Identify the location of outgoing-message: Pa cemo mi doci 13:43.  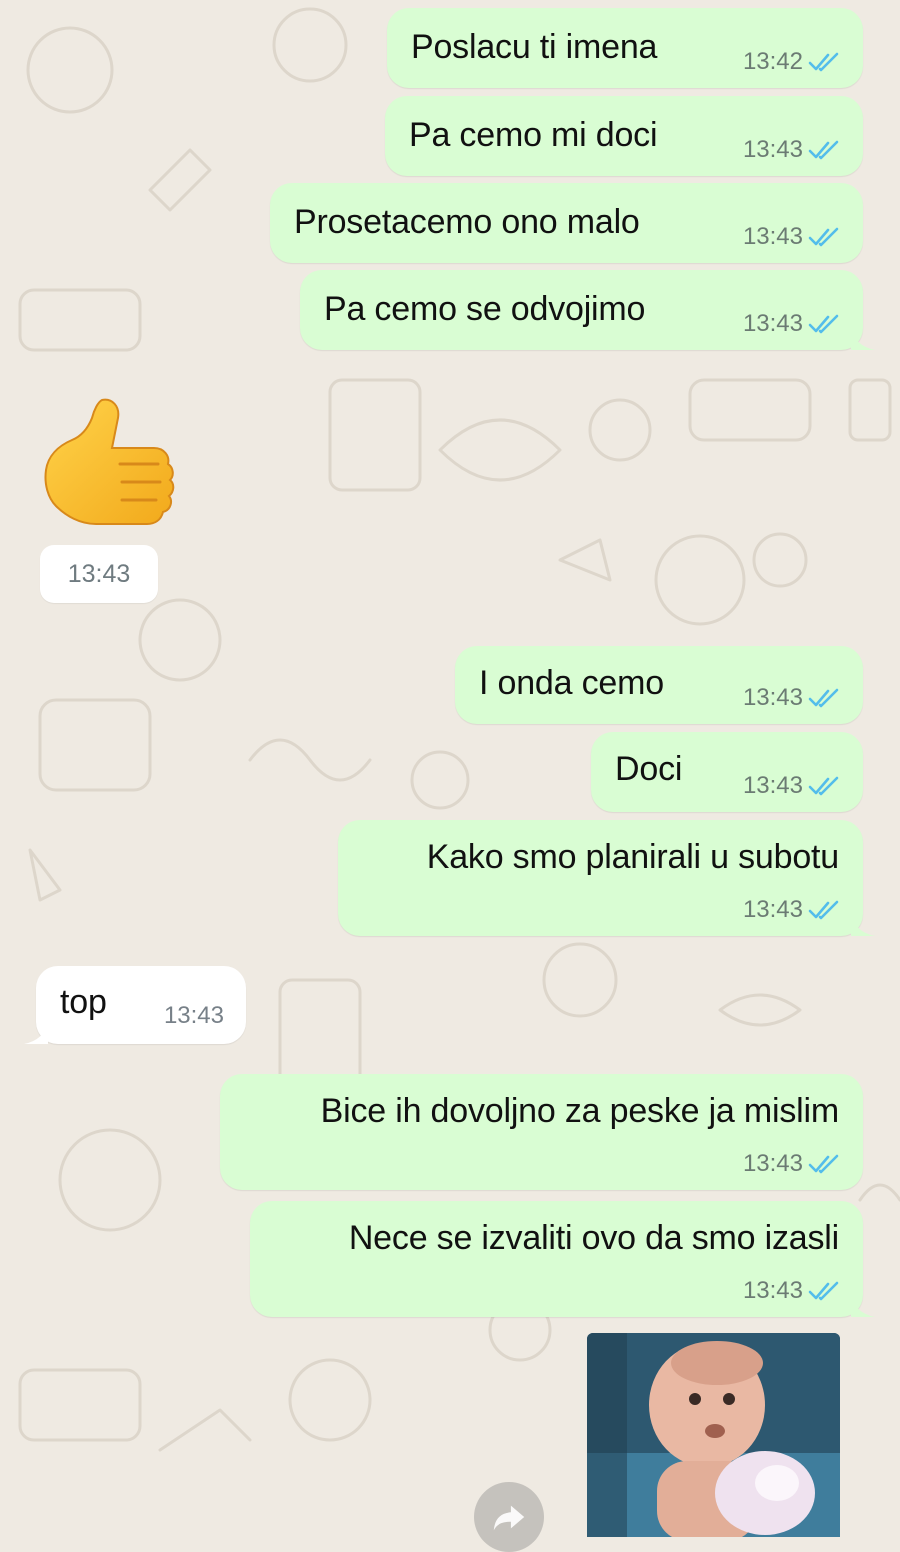
(624, 136).